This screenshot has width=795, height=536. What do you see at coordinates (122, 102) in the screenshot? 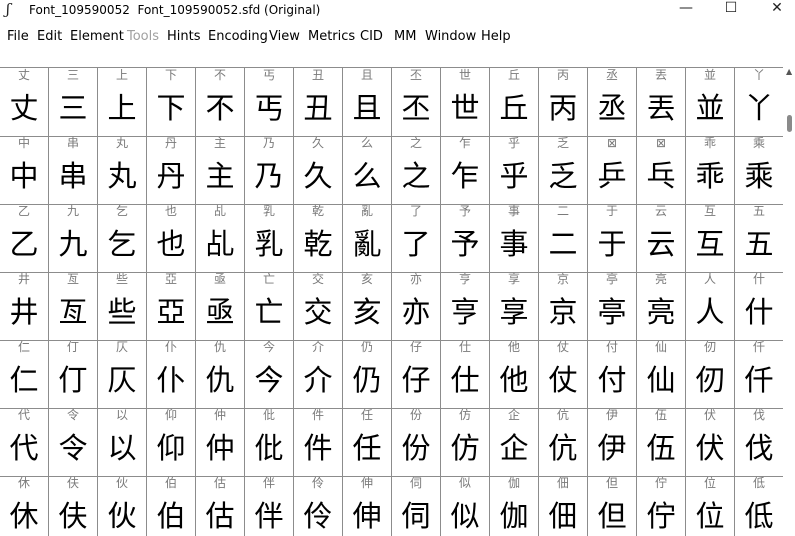
I see `glyph-cell: 上上` at bounding box center [122, 102].